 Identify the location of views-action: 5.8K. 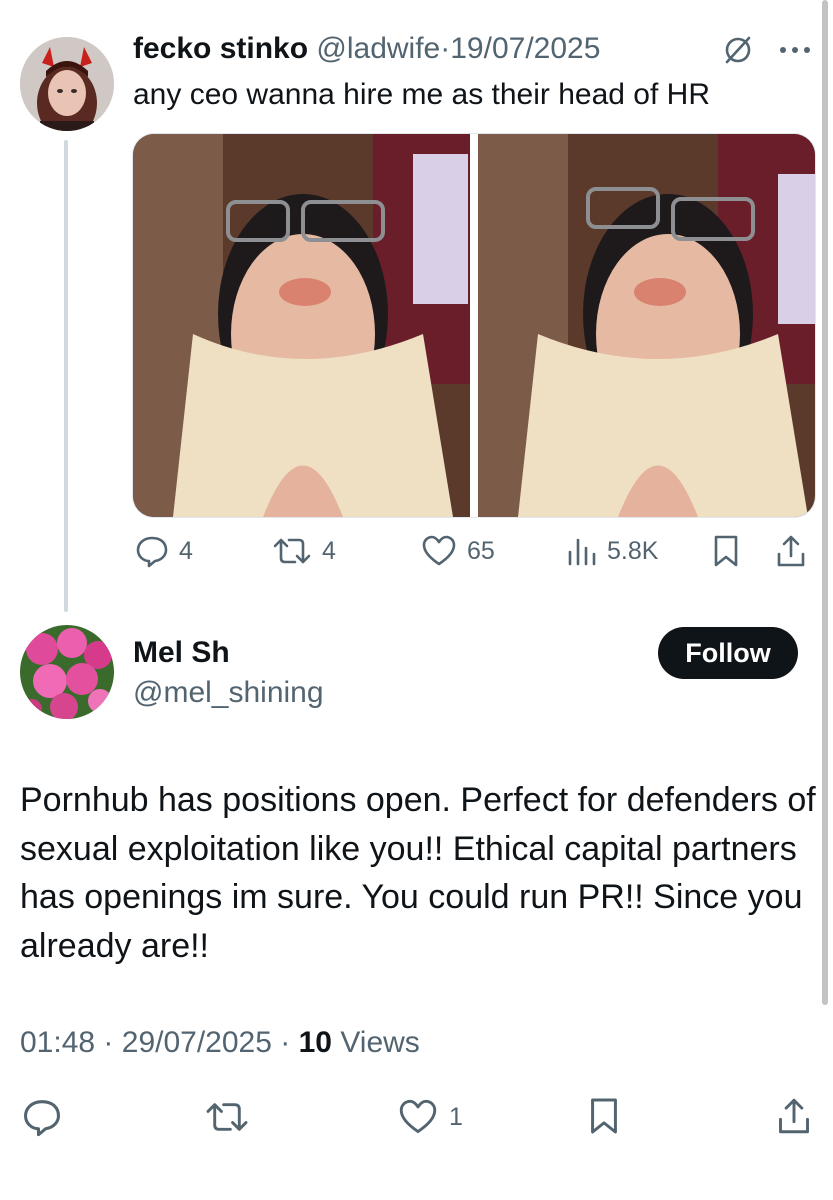
(612, 551).